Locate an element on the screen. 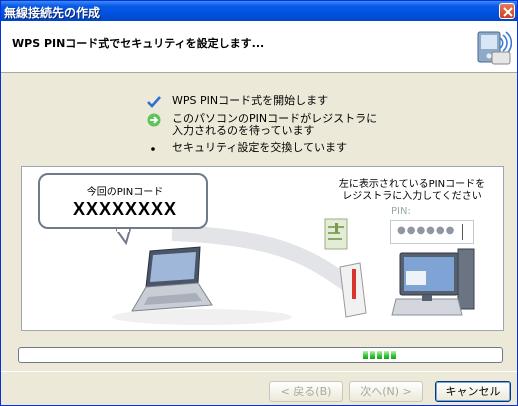 The width and height of the screenshot is (518, 406). progress-bar is located at coordinates (260, 355).